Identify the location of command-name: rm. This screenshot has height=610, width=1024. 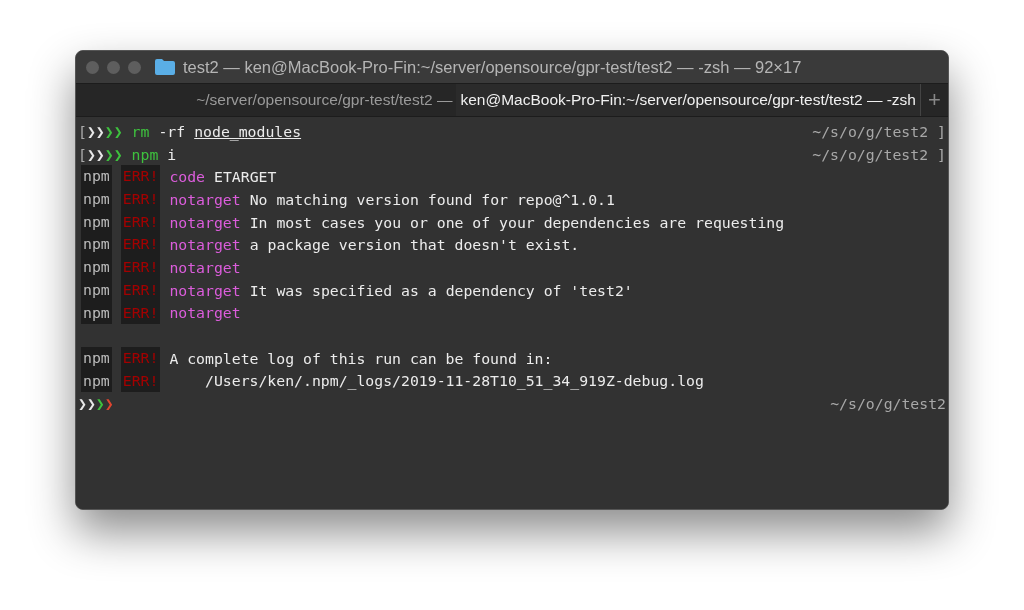
(140, 131).